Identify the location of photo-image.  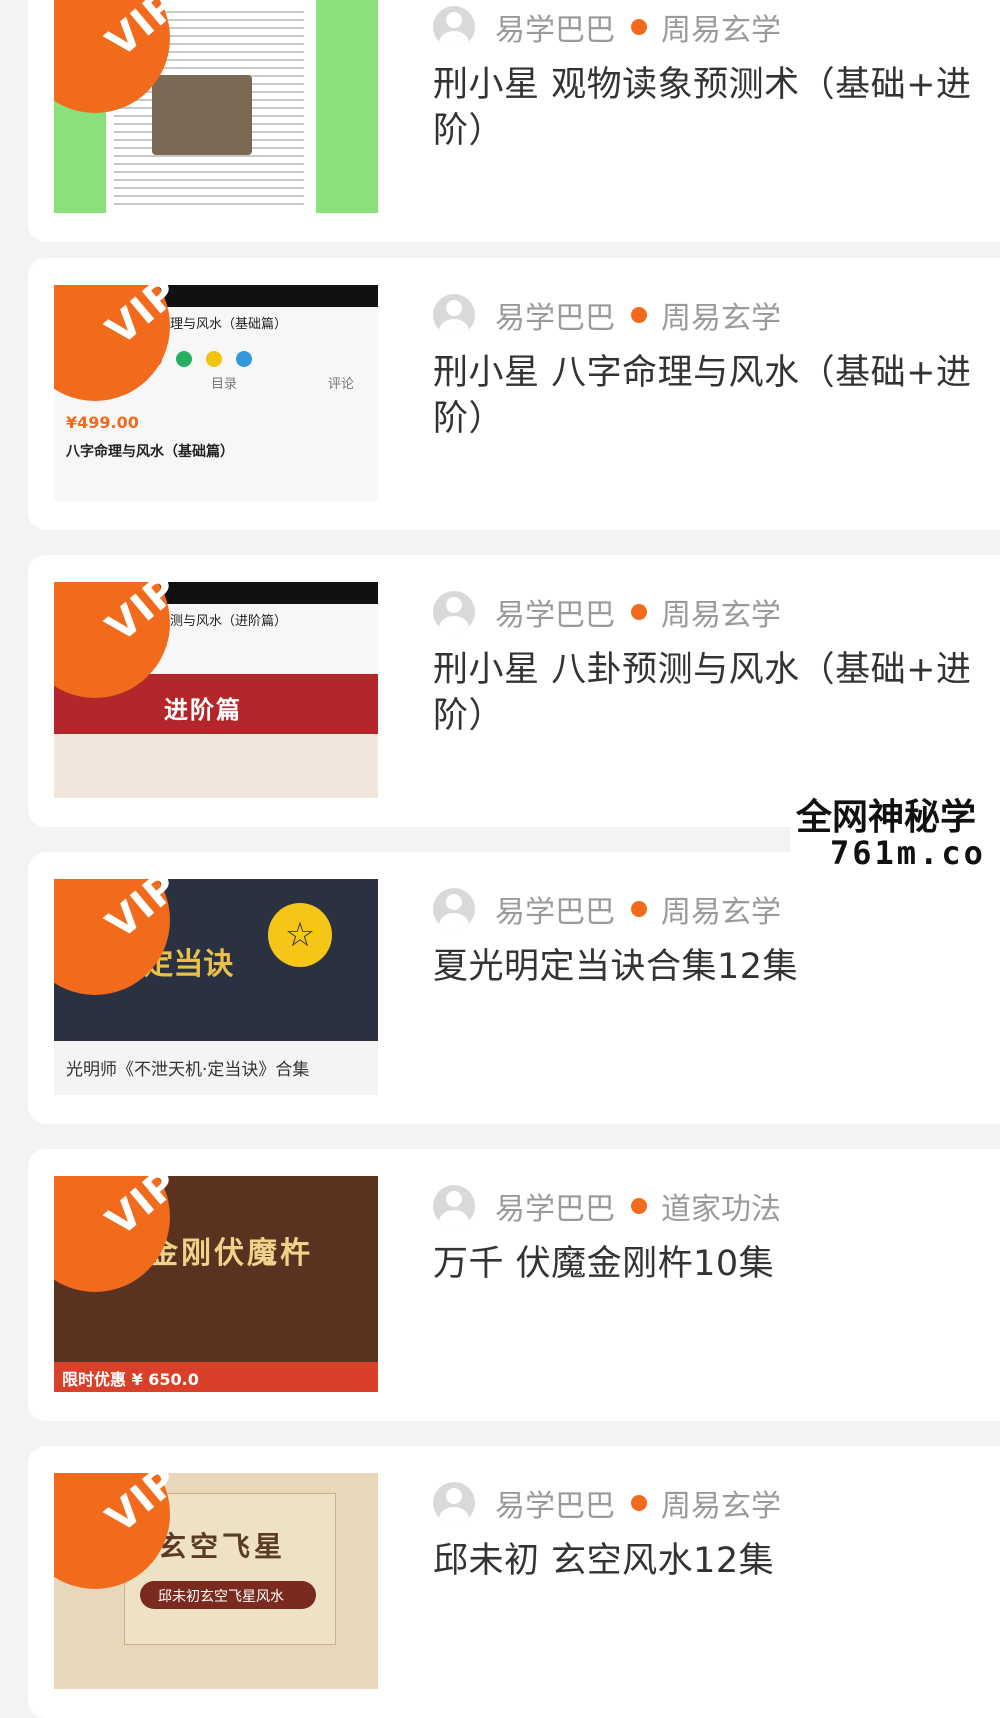
(202, 115).